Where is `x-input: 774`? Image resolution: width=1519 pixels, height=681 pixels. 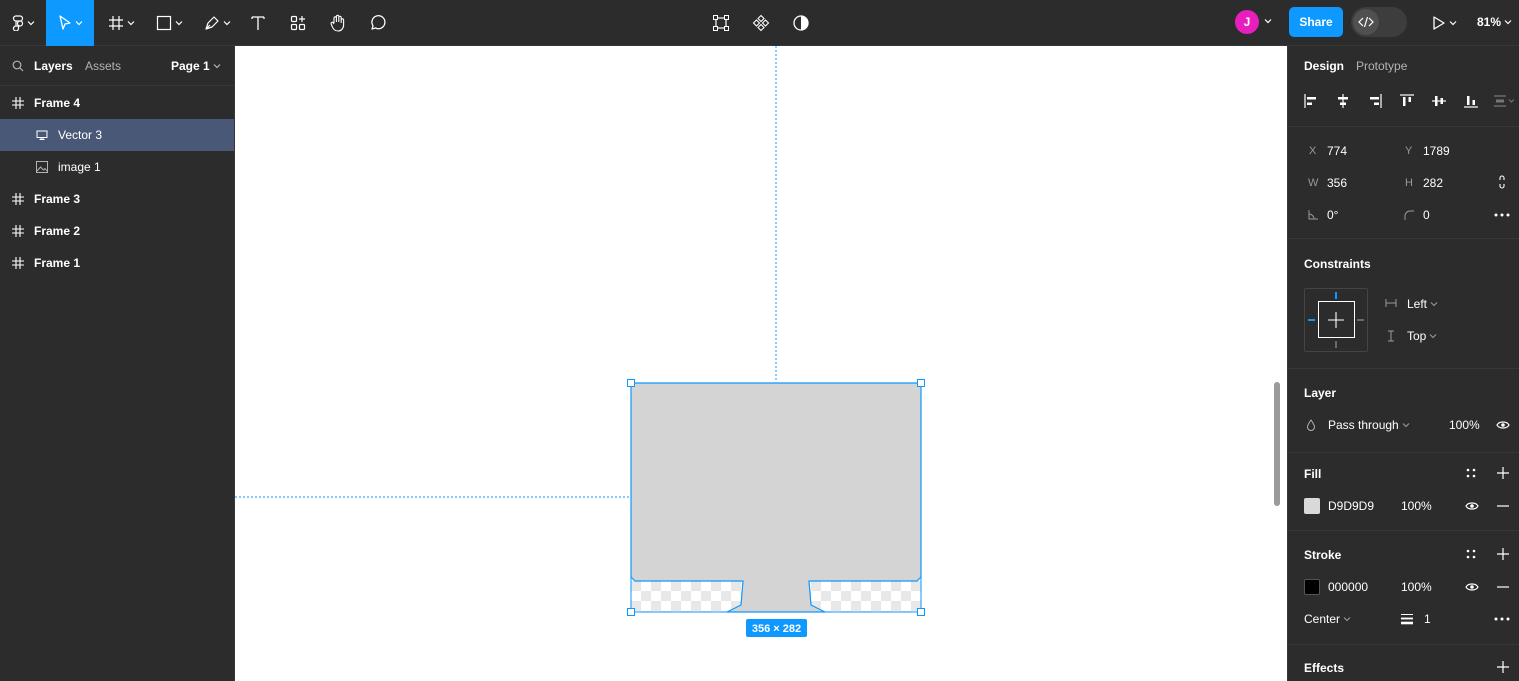 x-input: 774 is located at coordinates (1337, 151).